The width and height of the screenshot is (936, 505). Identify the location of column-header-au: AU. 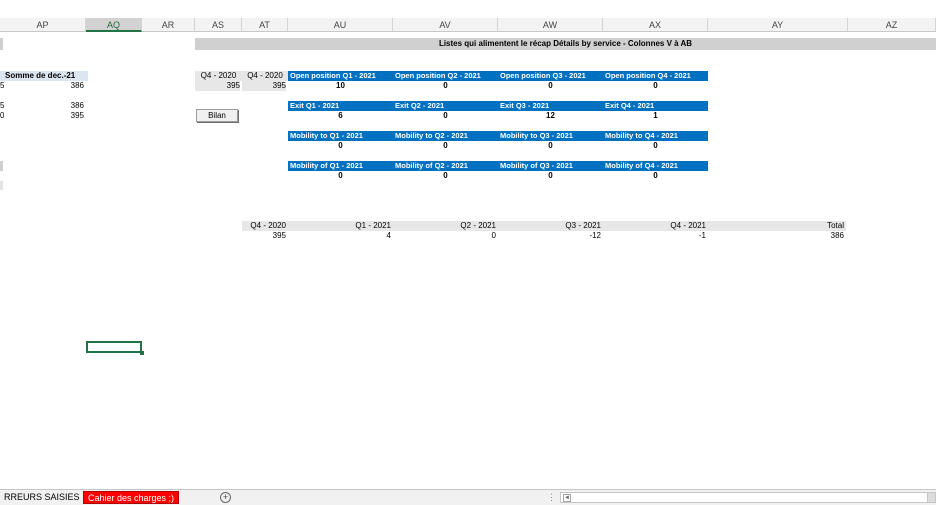
(340, 25).